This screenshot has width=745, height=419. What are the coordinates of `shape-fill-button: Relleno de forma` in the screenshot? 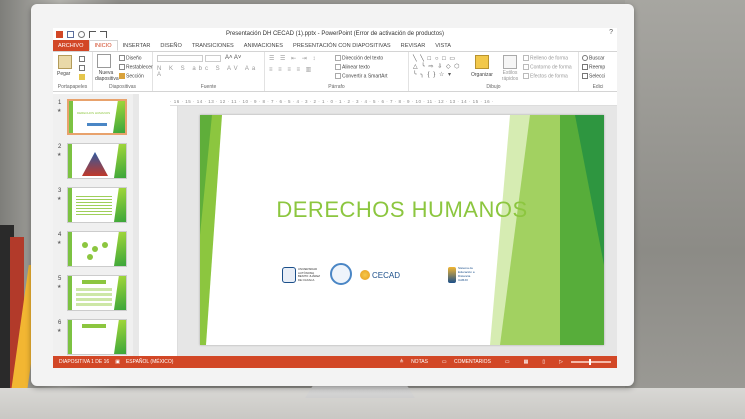 It's located at (545, 58).